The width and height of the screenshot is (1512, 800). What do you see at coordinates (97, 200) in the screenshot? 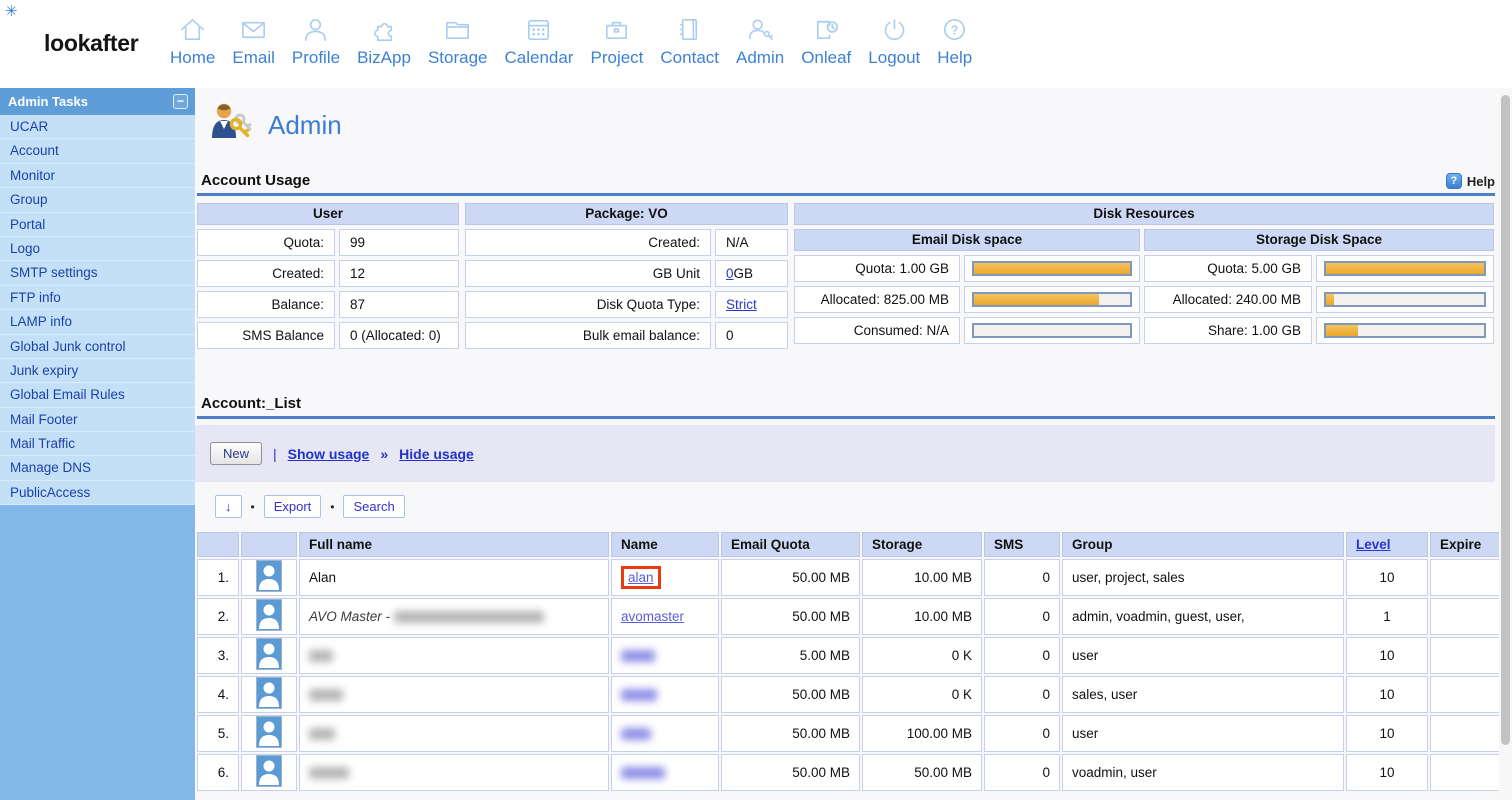
I see `sidebar-item-group: Group` at bounding box center [97, 200].